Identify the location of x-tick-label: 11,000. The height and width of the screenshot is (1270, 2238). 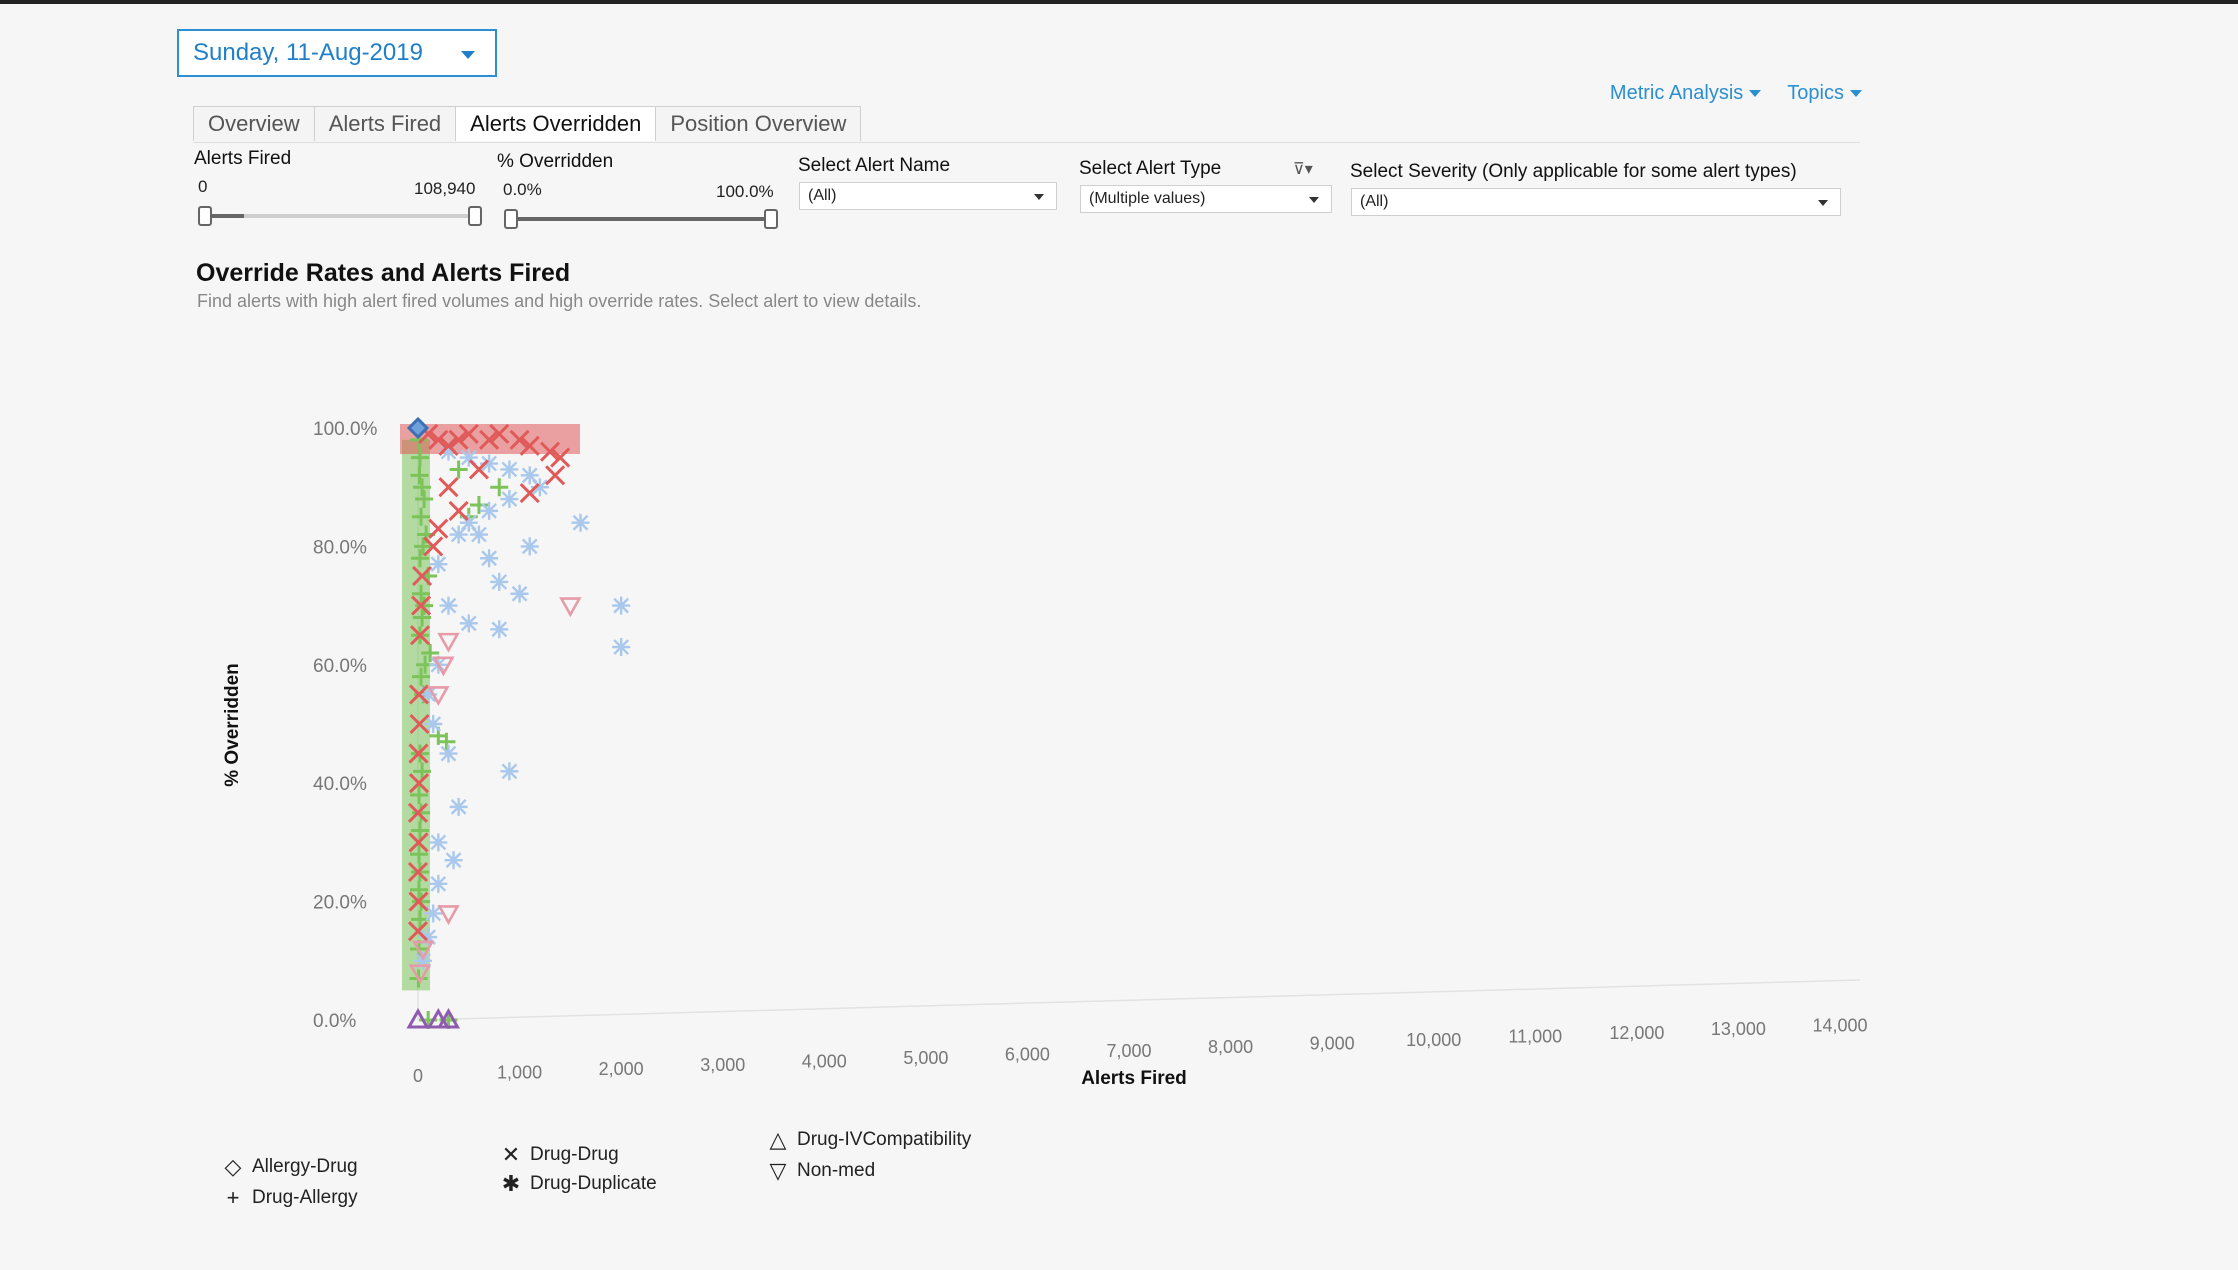
(1535, 1036).